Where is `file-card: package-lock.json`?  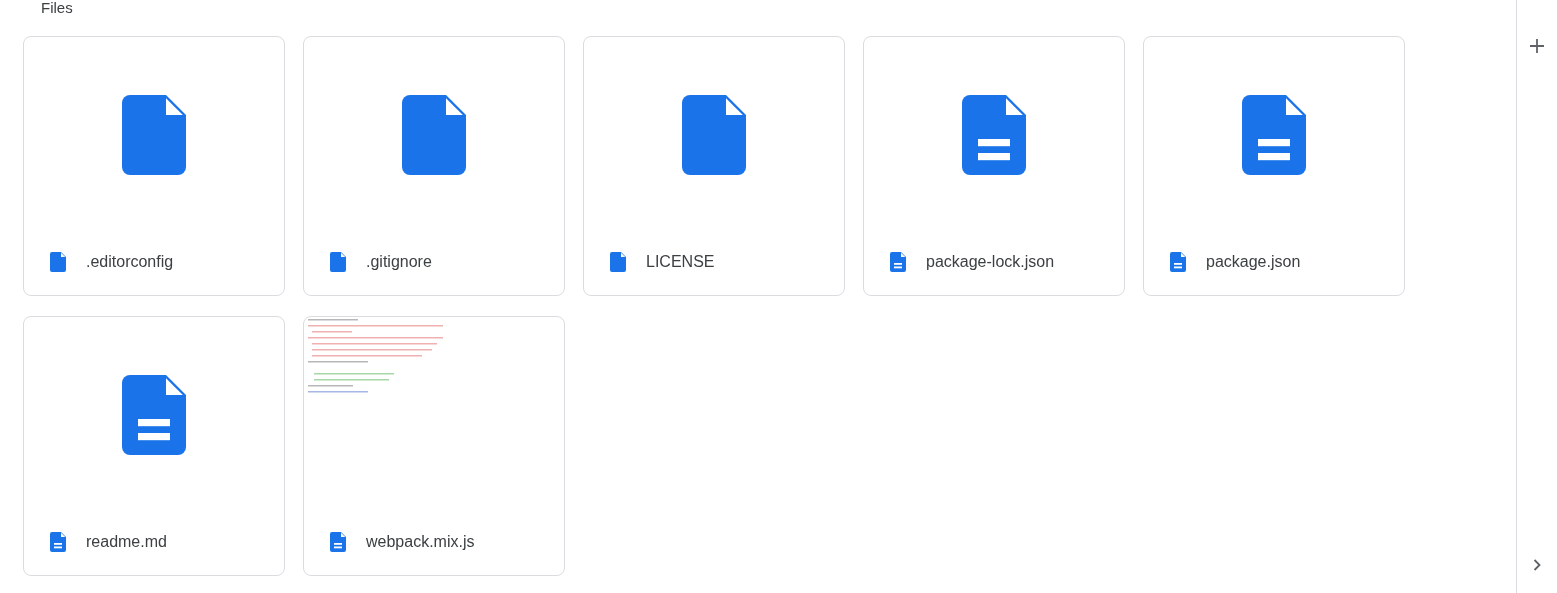 file-card: package-lock.json is located at coordinates (994, 166).